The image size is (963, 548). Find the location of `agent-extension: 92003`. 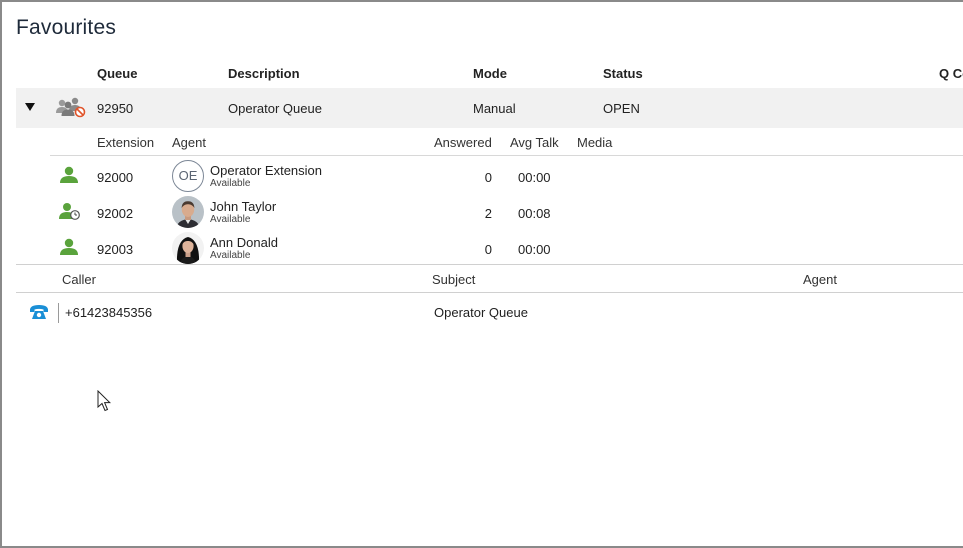

agent-extension: 92003 is located at coordinates (115, 249).